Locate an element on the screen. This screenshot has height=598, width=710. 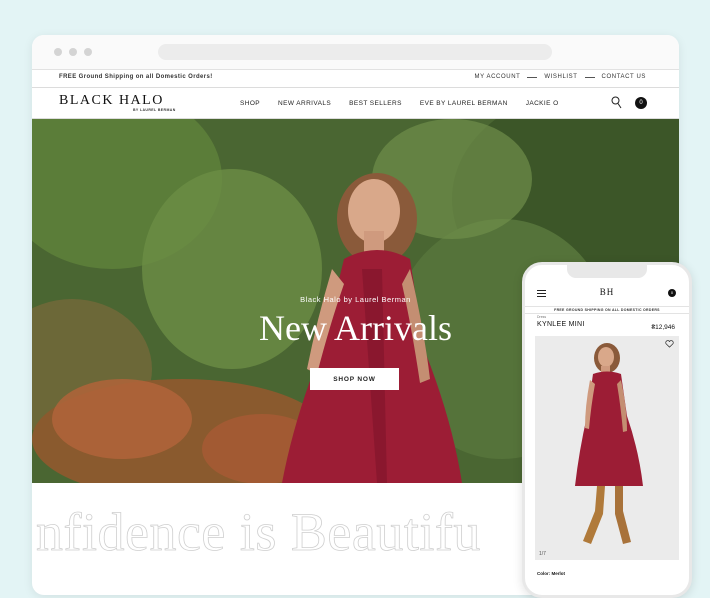
browser-toolbar is located at coordinates (355, 52).